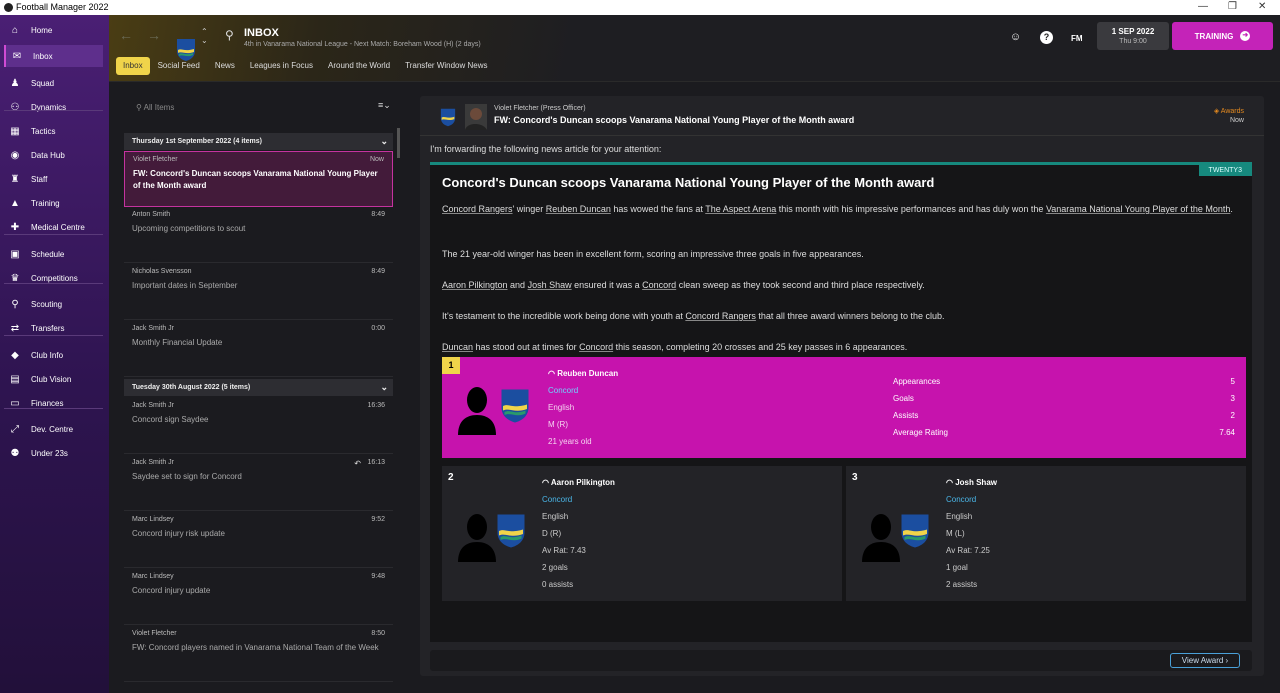 This screenshot has height=693, width=1280. I want to click on player-name: ◠ Josh Shaw, so click(971, 482).